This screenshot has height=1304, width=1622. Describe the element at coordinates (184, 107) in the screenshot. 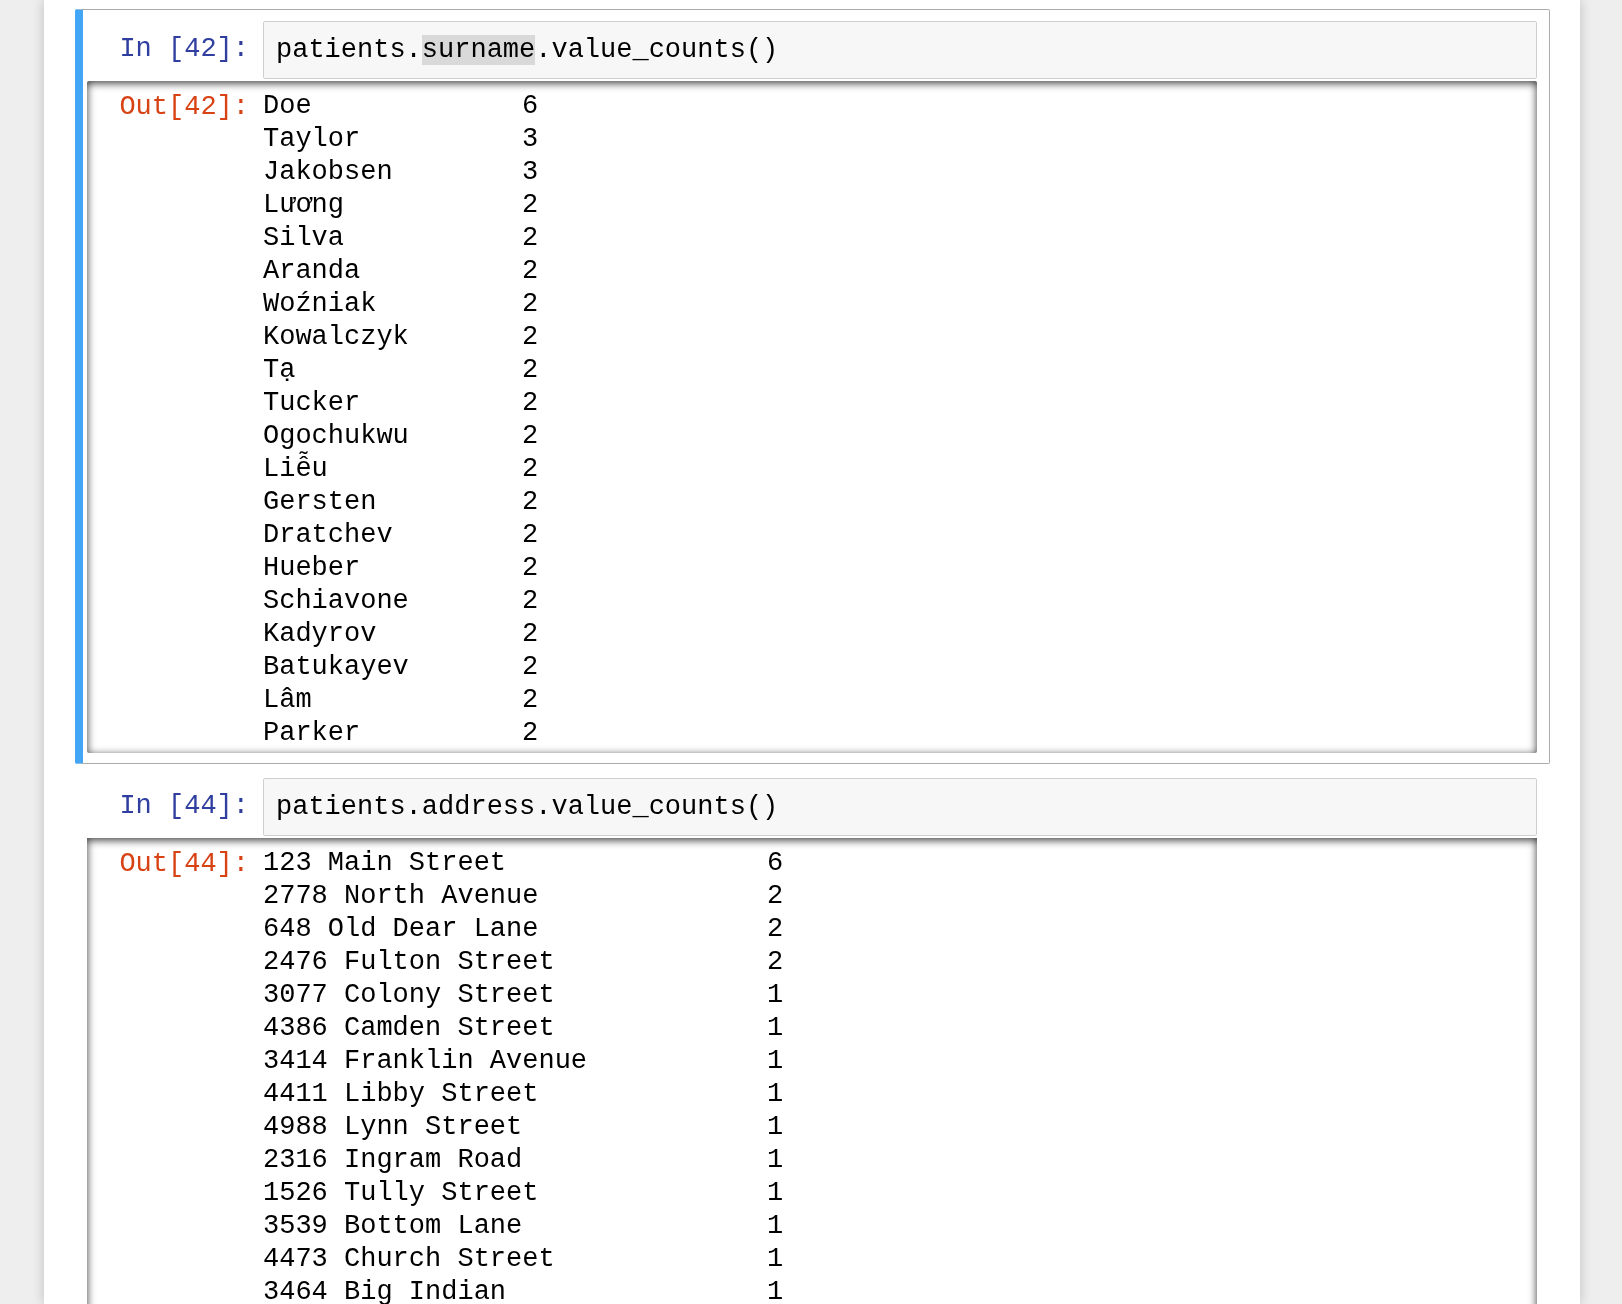

I see `output-prompt: Out[42]:` at that location.